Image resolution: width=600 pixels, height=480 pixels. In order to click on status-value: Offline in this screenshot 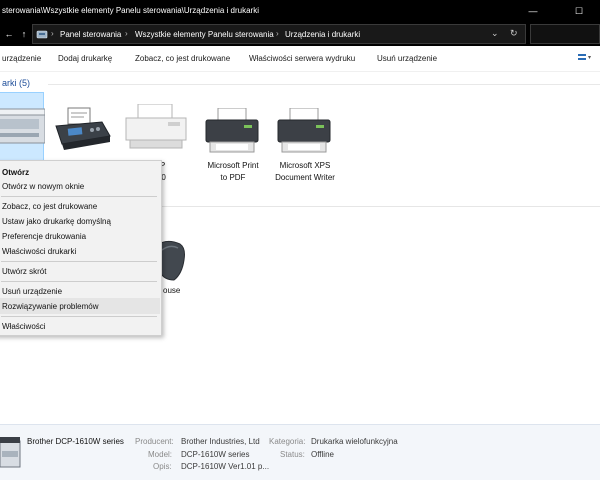, I will do `click(322, 454)`.